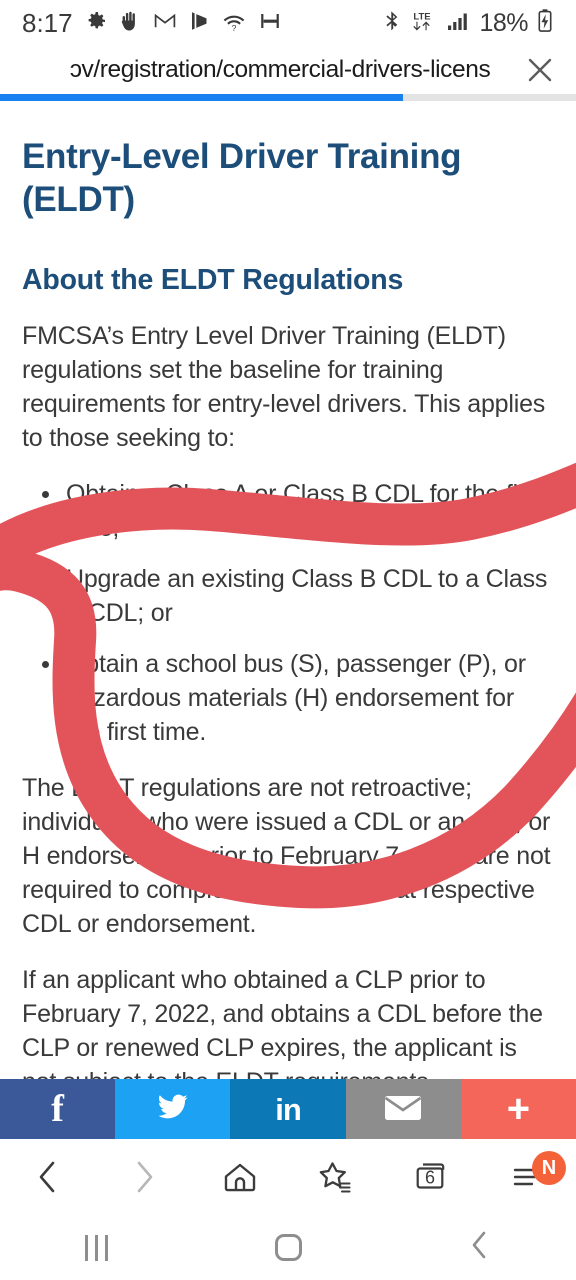 The width and height of the screenshot is (576, 1280). Describe the element at coordinates (130, 23) in the screenshot. I see `hand-icon` at that location.